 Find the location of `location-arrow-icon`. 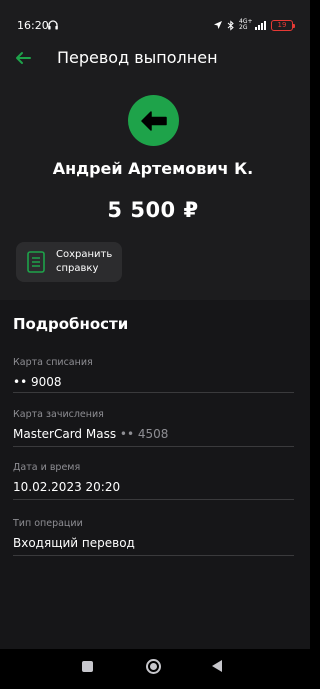

location-arrow-icon is located at coordinates (218, 25).